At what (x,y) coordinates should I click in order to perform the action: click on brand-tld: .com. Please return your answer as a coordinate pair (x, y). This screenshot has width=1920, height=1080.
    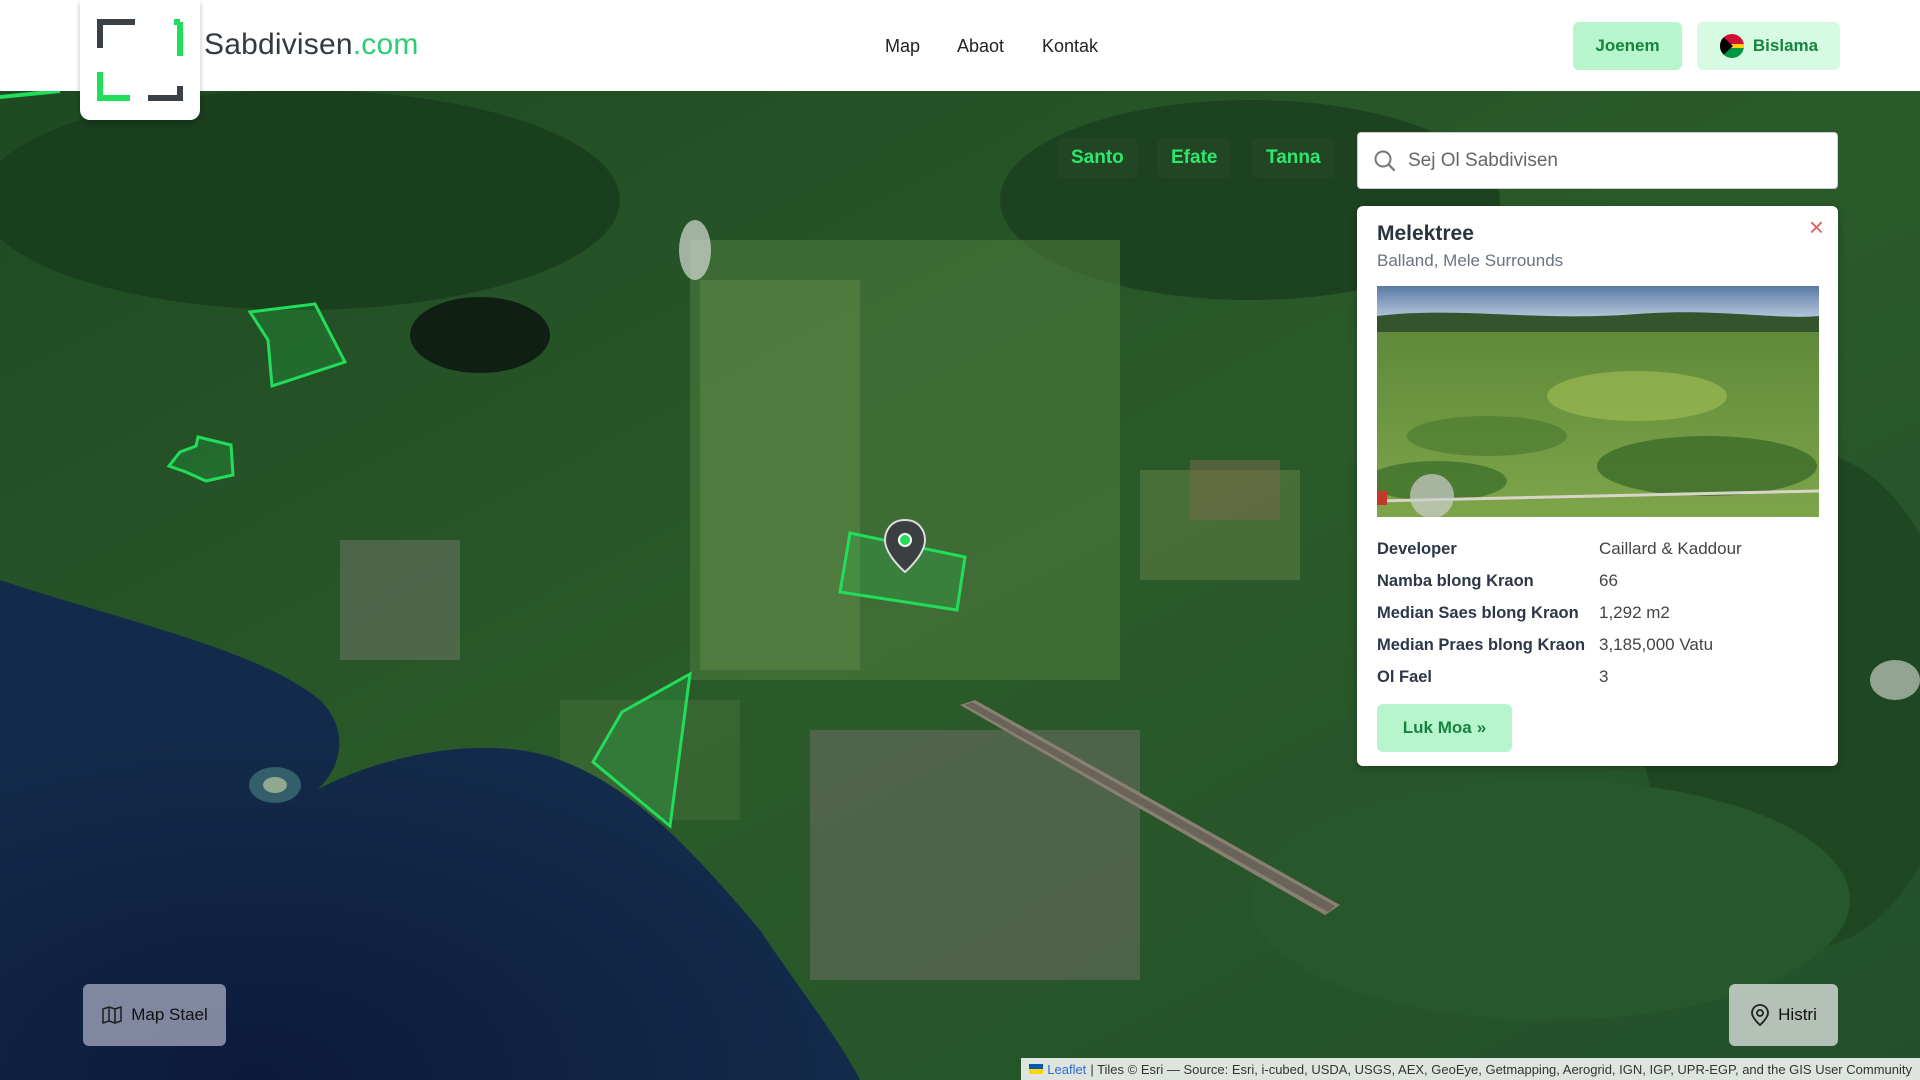
    Looking at the image, I should click on (385, 44).